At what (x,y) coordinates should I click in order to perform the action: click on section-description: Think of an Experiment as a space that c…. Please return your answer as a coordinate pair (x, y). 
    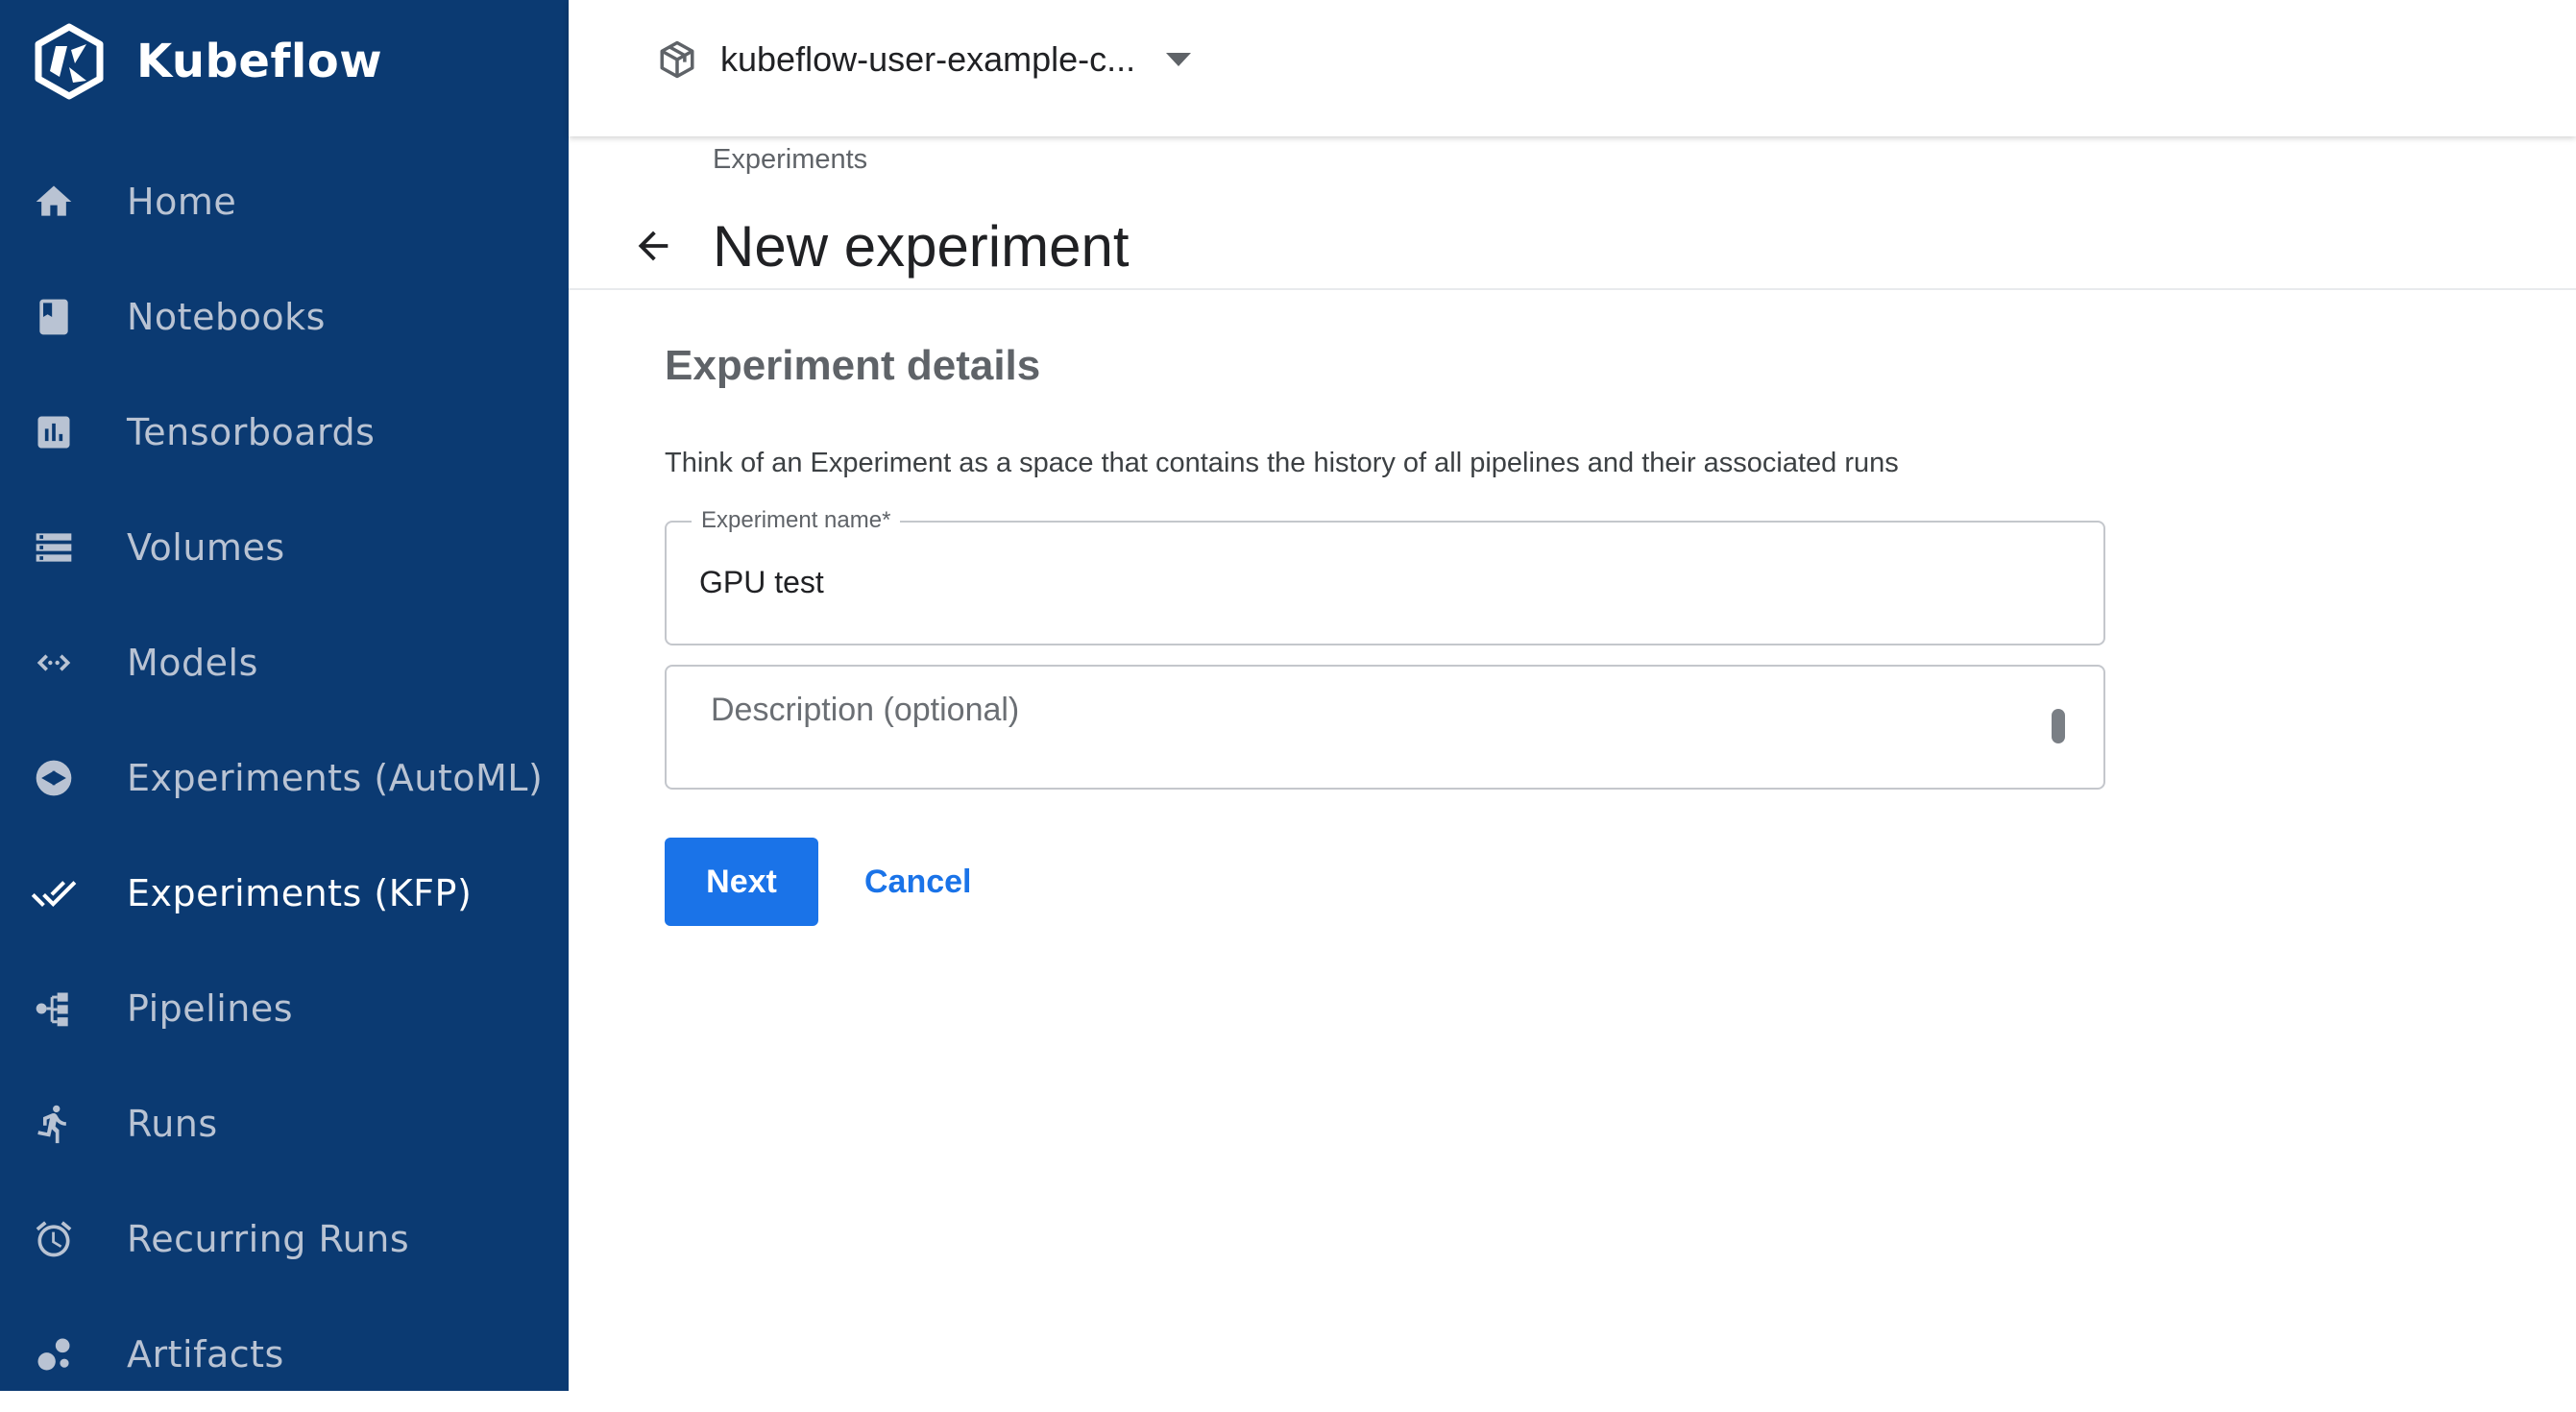
    Looking at the image, I should click on (1282, 463).